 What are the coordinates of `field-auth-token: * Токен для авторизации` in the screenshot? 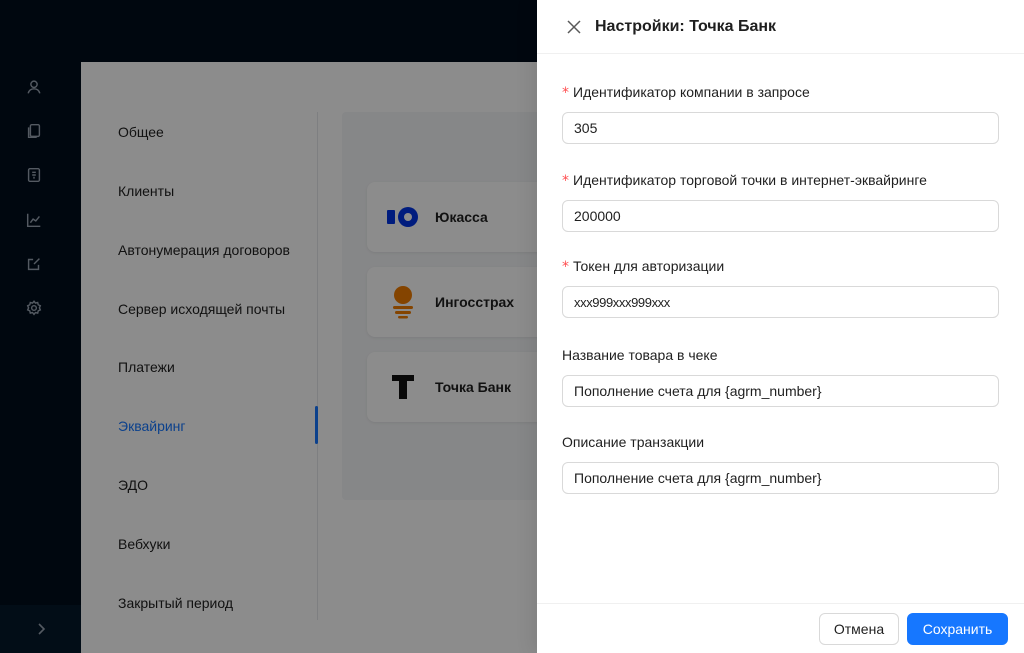 It's located at (780, 286).